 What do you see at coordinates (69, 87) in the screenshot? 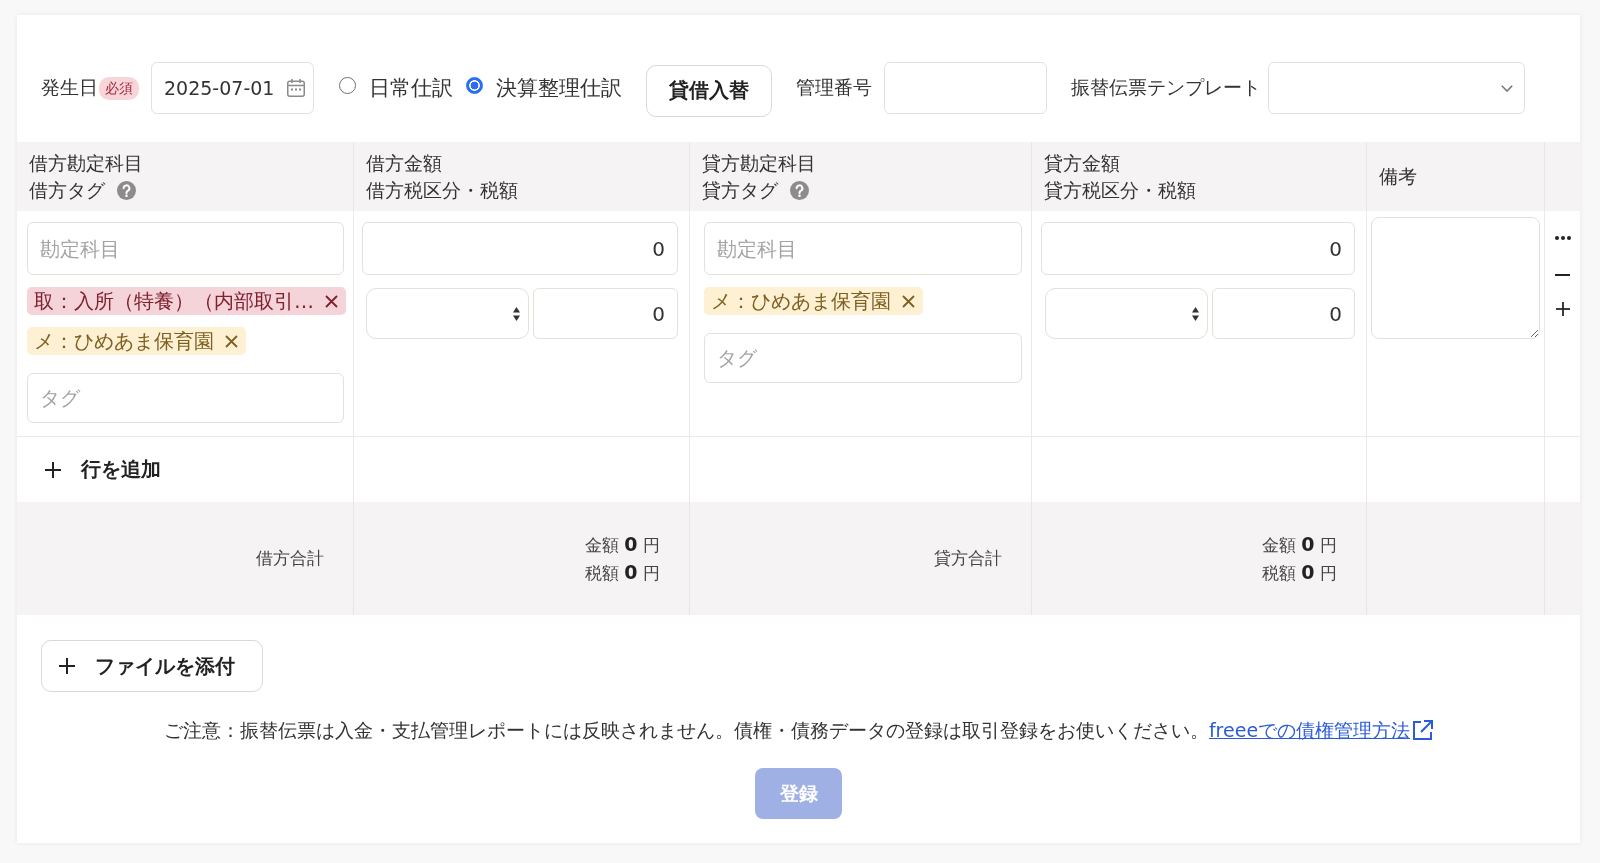
I see `field-label: 発生日` at bounding box center [69, 87].